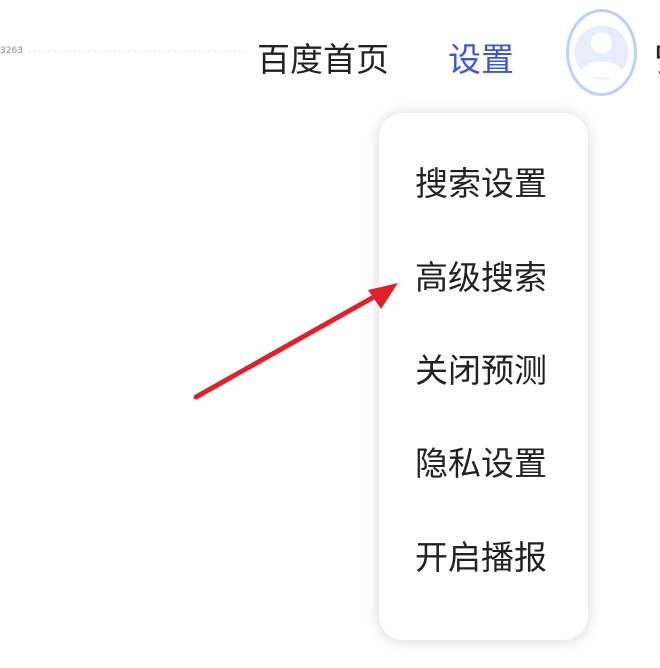  Describe the element at coordinates (295, 341) in the screenshot. I see `red-arrow-pointer-icon` at that location.